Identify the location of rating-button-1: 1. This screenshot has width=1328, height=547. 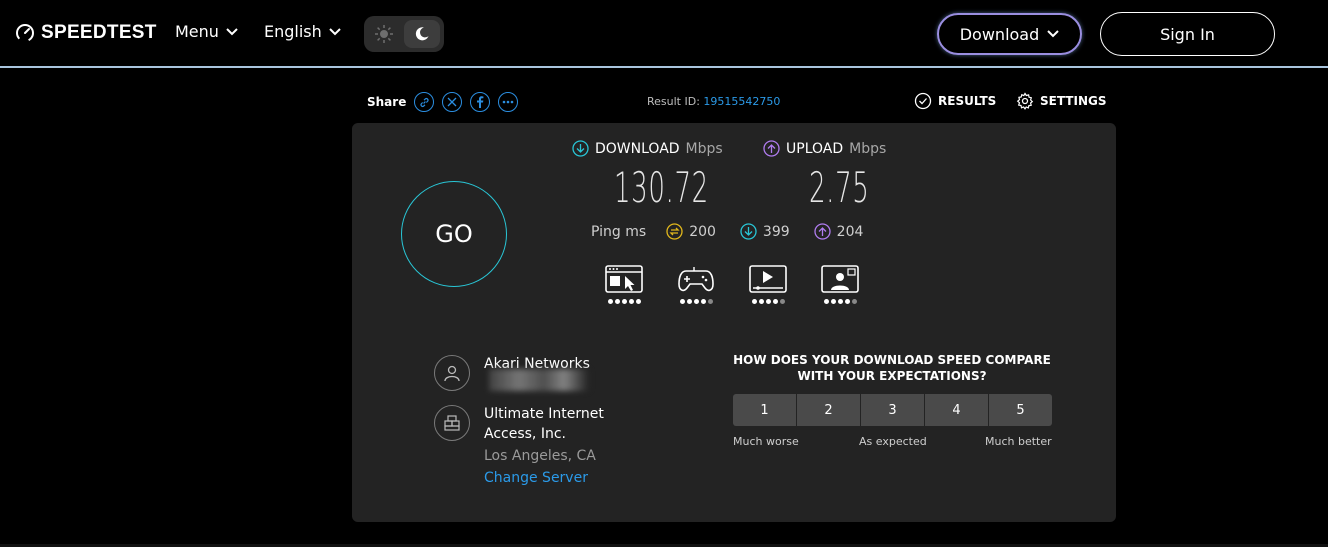
(765, 410).